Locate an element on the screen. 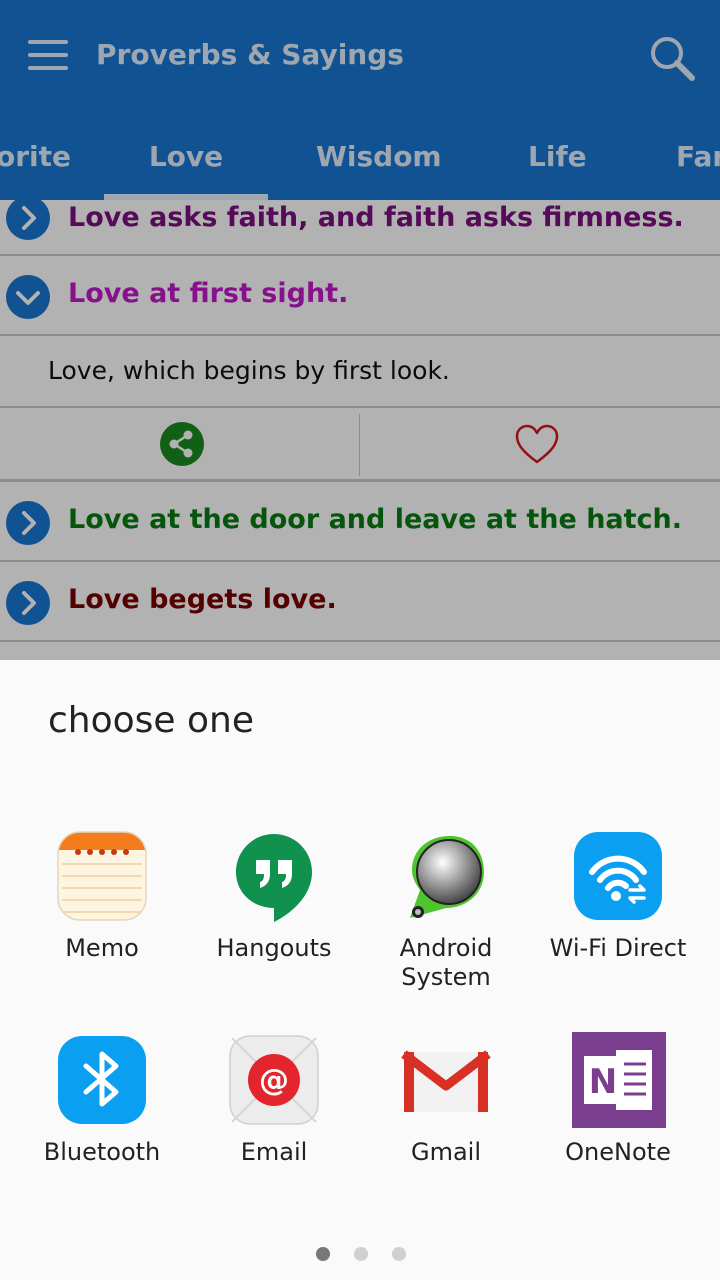 The image size is (720, 1280). share-target-memo: Memo is located at coordinates (102, 895).